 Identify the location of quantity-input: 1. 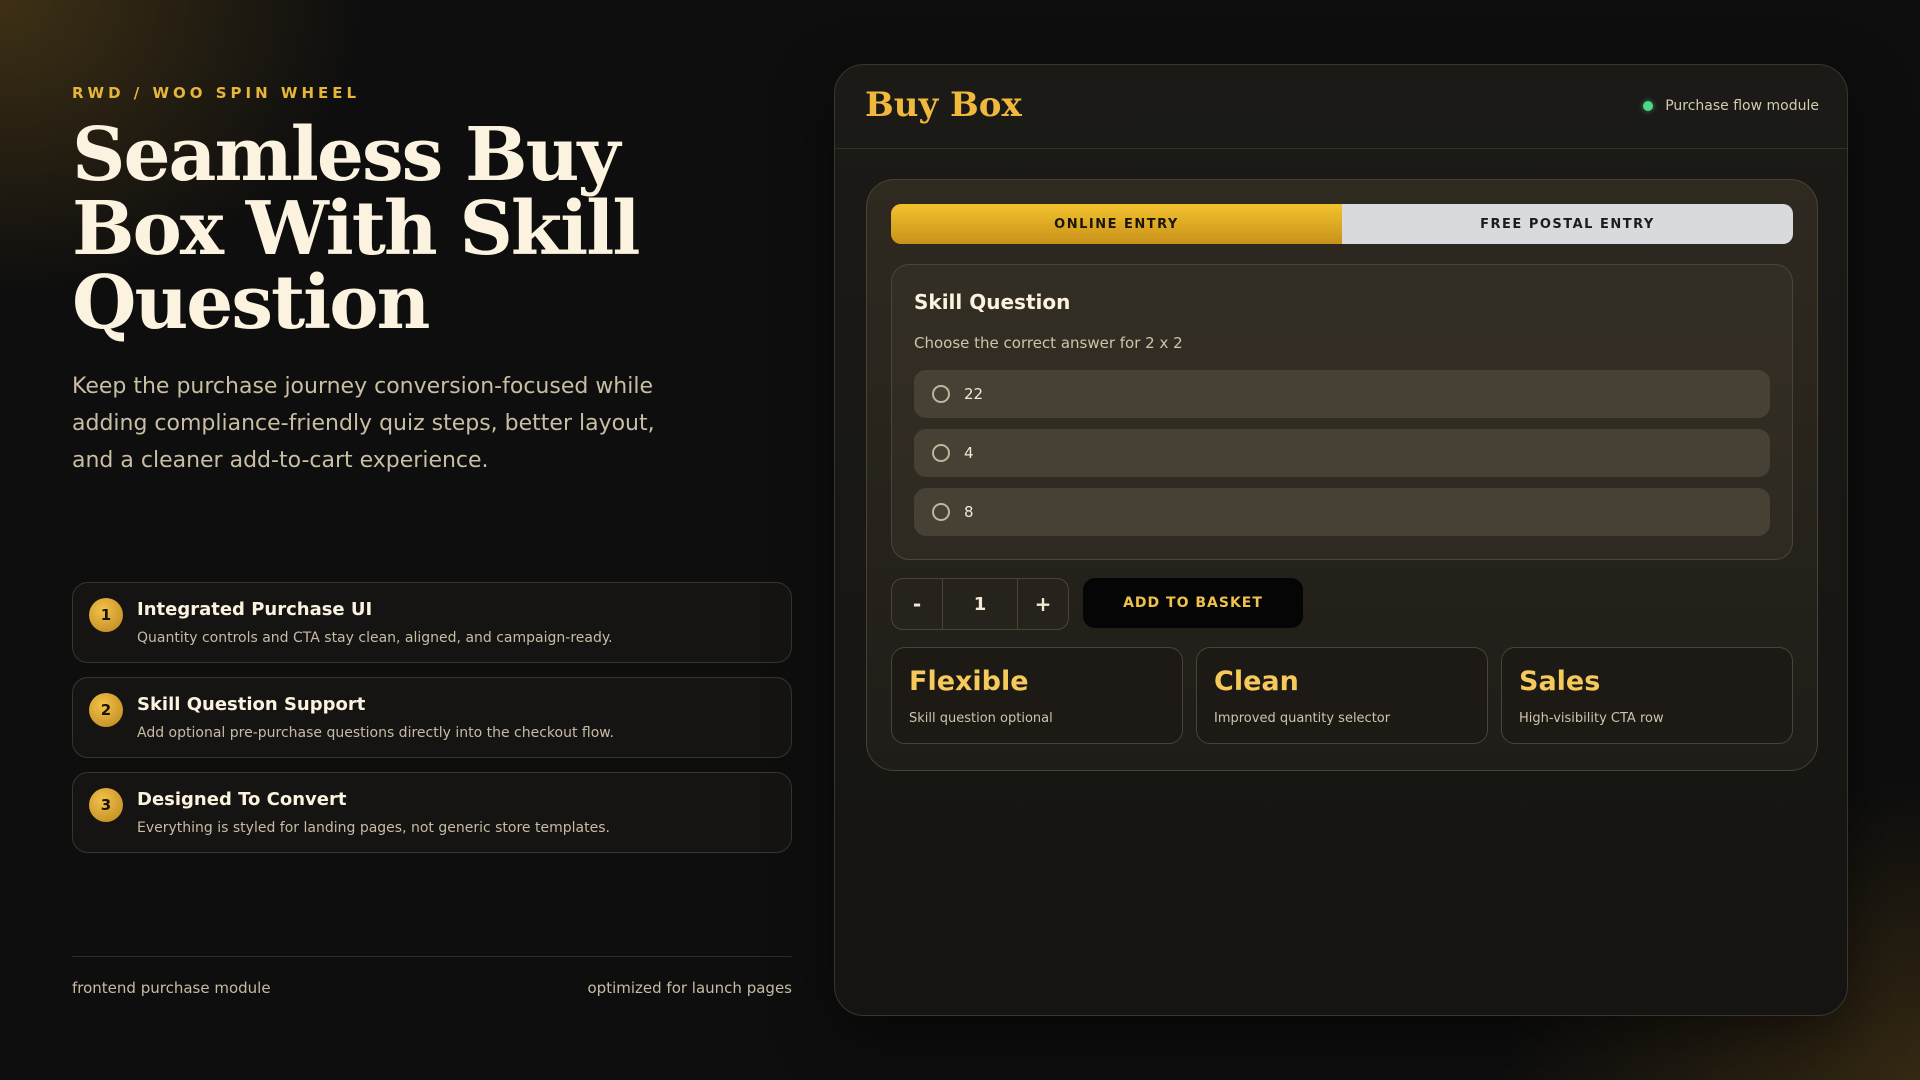
(980, 604).